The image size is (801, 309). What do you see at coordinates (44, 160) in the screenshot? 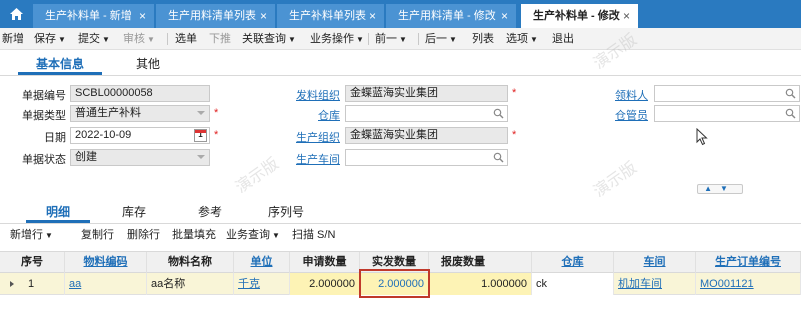
I see `status-label: 单据状态` at bounding box center [44, 160].